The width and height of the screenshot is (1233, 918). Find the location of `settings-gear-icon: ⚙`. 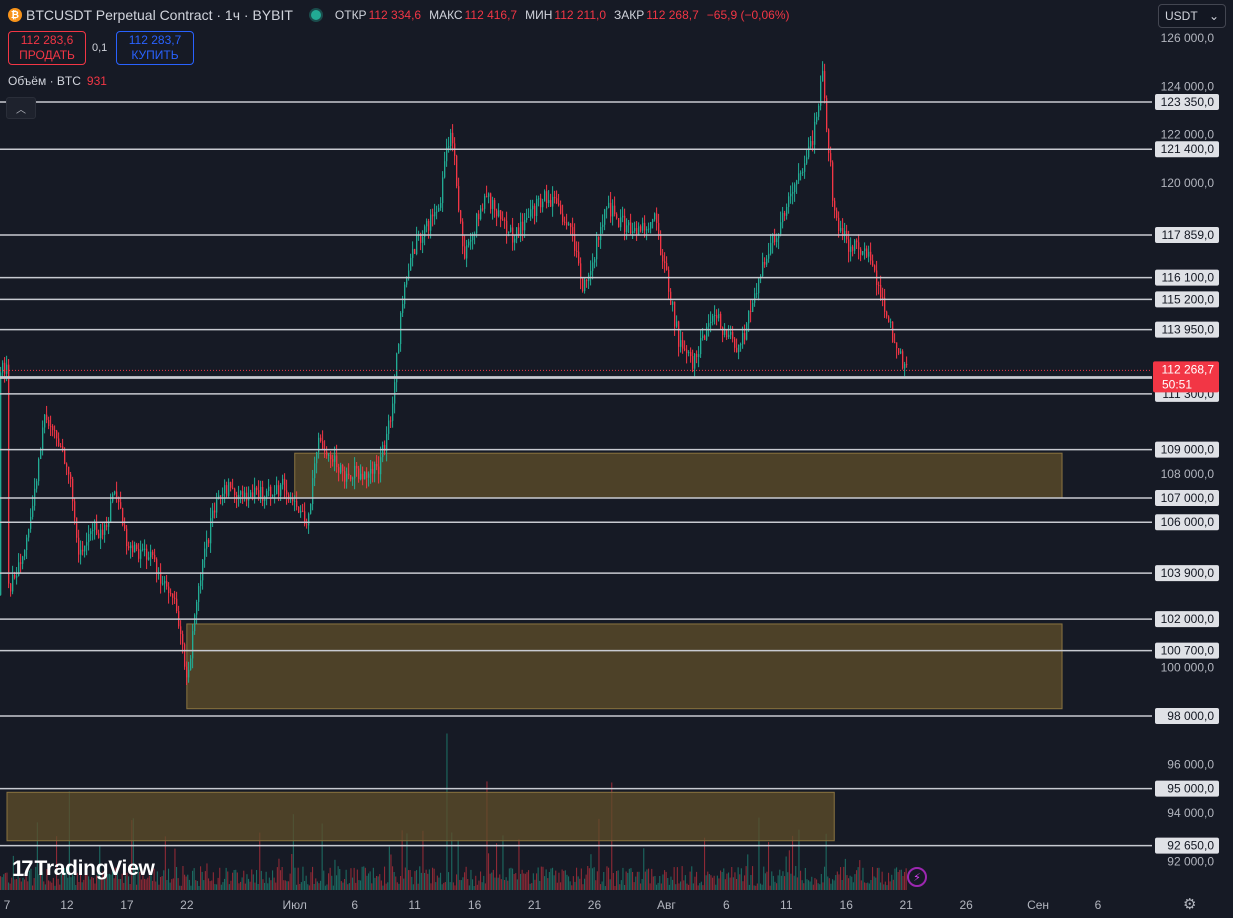

settings-gear-icon: ⚙ is located at coordinates (1189, 904).